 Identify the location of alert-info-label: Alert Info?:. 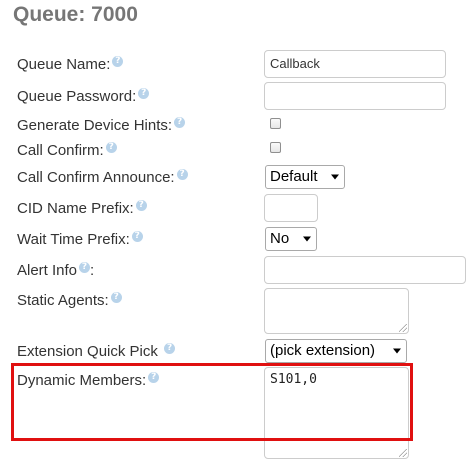
(56, 270).